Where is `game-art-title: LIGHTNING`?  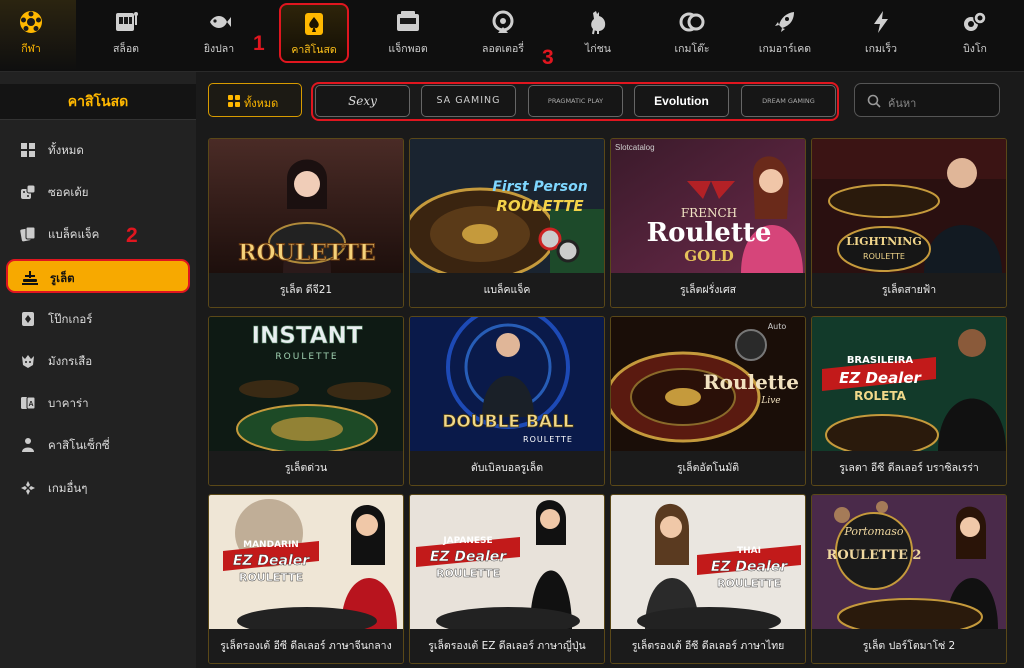
game-art-title: LIGHTNING is located at coordinates (884, 241).